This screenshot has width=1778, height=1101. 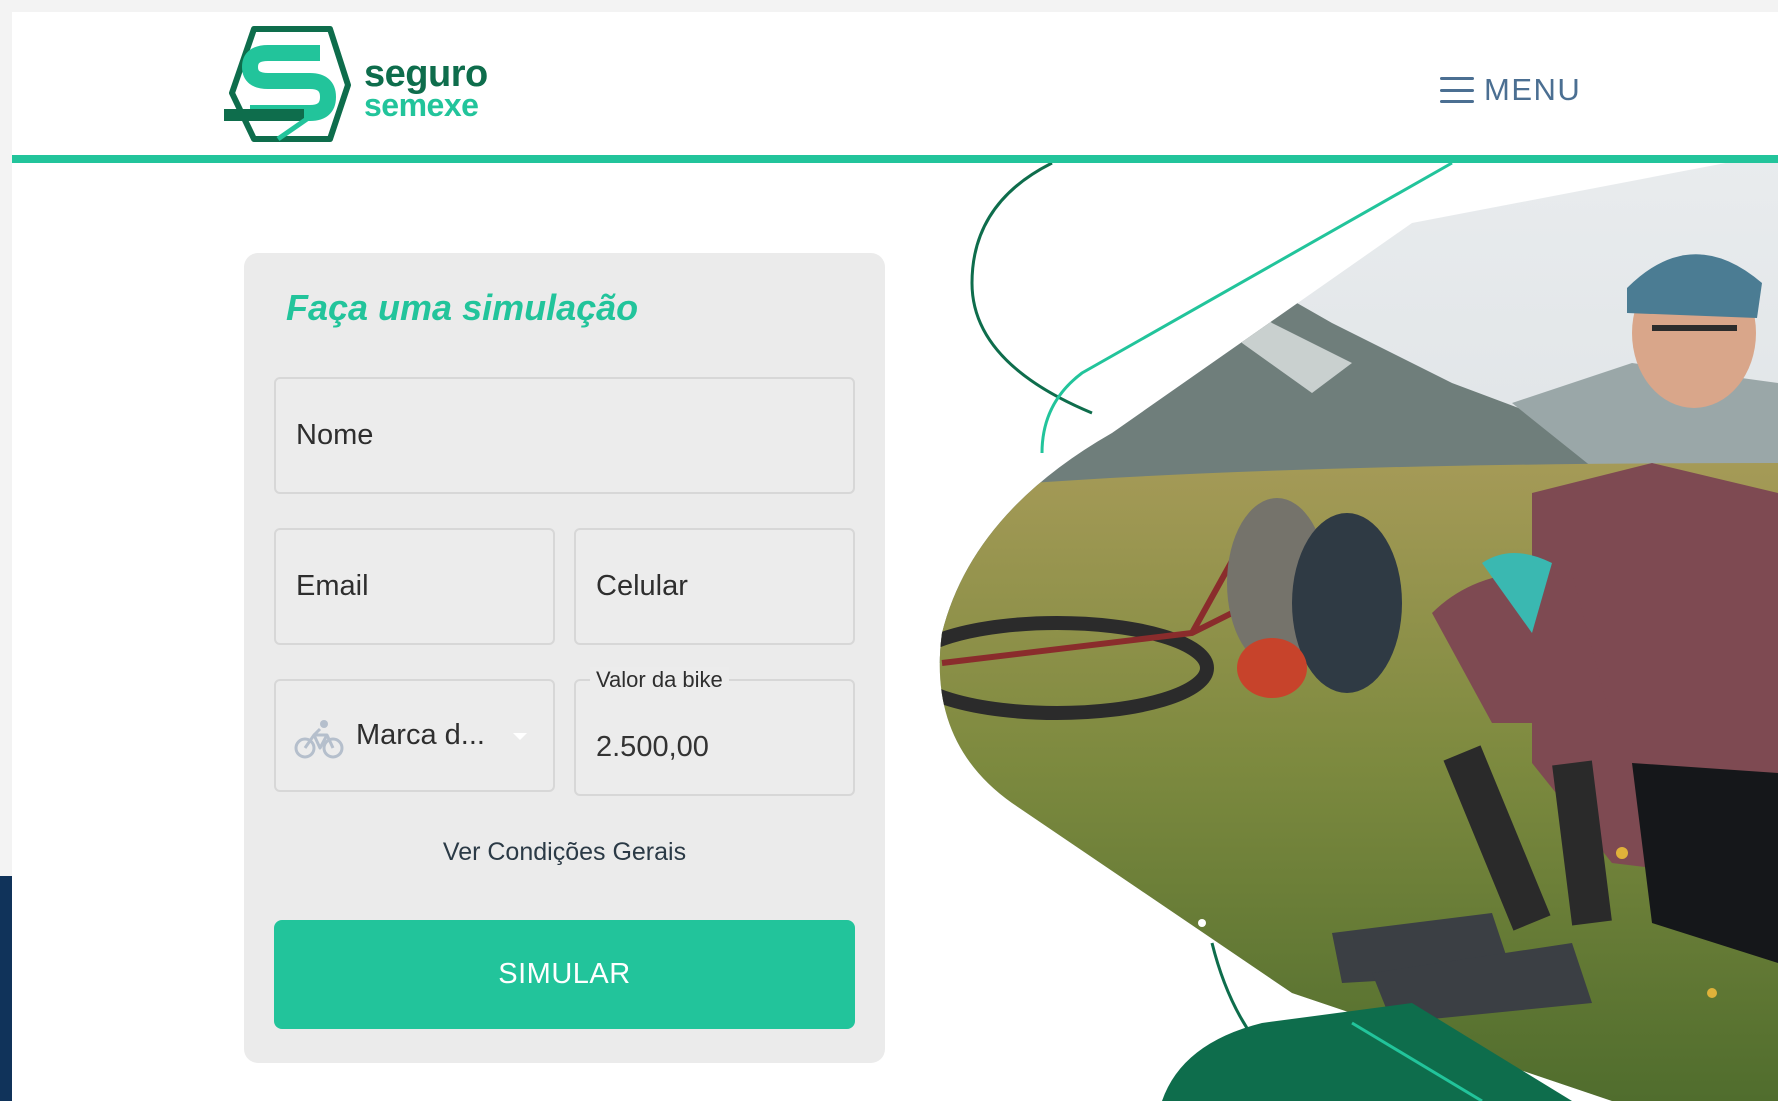 What do you see at coordinates (564, 852) in the screenshot?
I see `conditions-link: Ver Condições Gerais` at bounding box center [564, 852].